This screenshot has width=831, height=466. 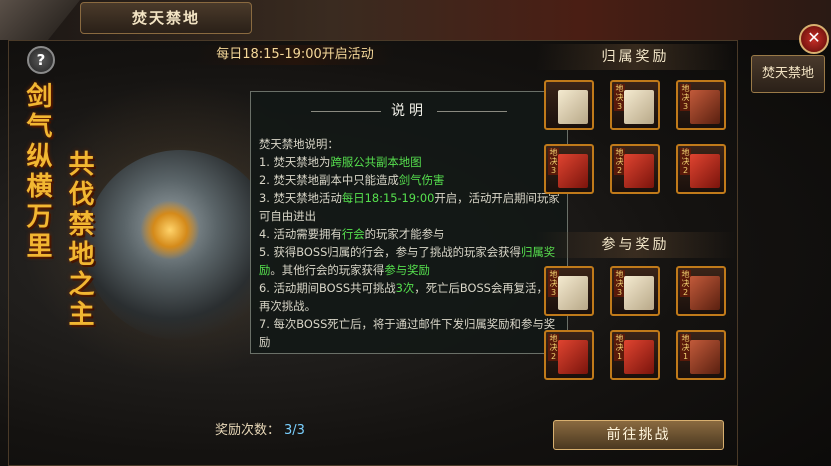 I want to click on reward-count-value: 3/3, so click(x=294, y=430).